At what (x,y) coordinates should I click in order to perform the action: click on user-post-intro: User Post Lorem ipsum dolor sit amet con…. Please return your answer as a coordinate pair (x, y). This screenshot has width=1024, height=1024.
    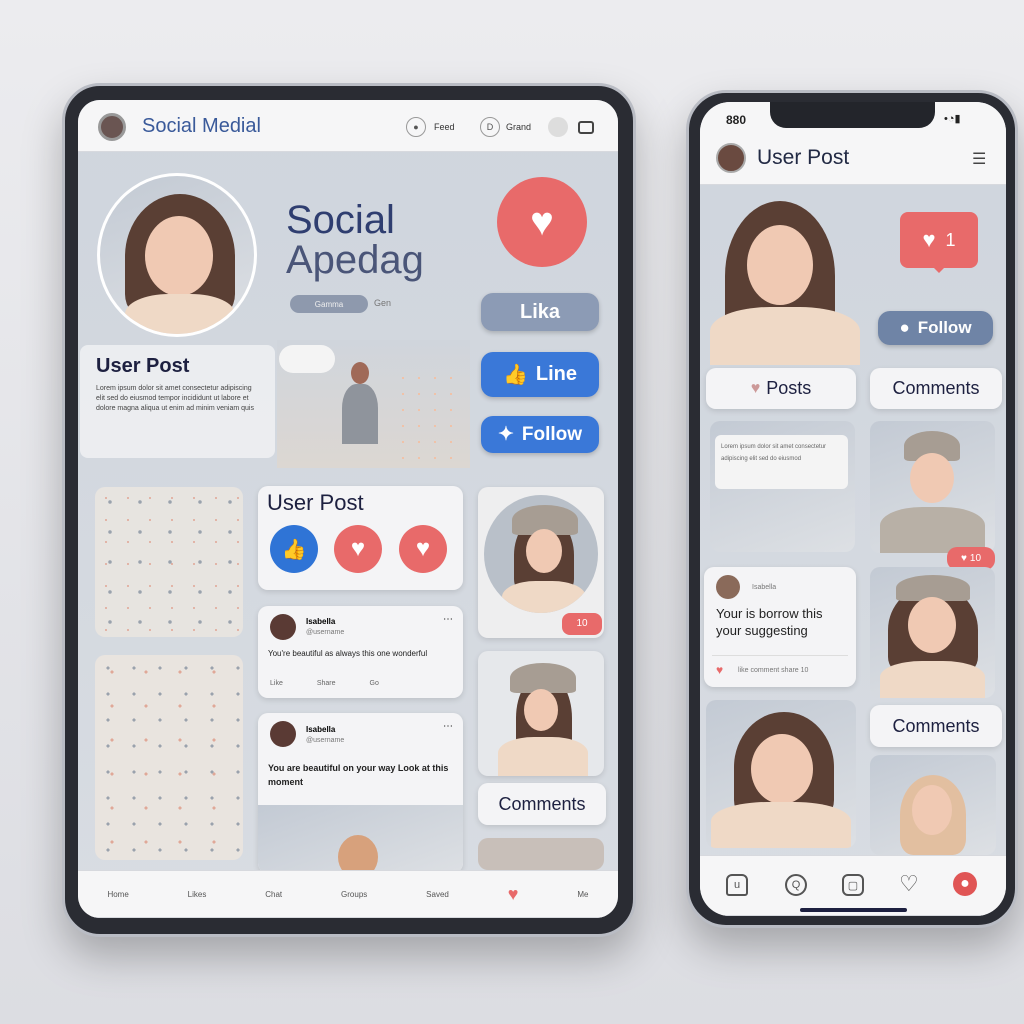
    Looking at the image, I should click on (177, 401).